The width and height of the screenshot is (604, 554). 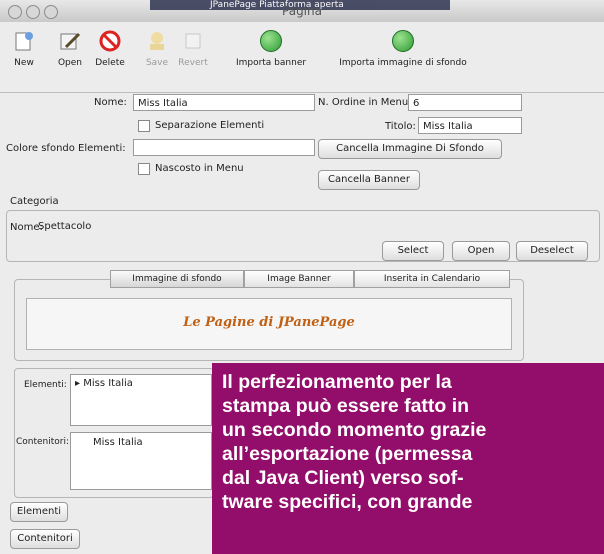 What do you see at coordinates (337, 382) in the screenshot?
I see `caption-line-1: Il perfezionamento per la` at bounding box center [337, 382].